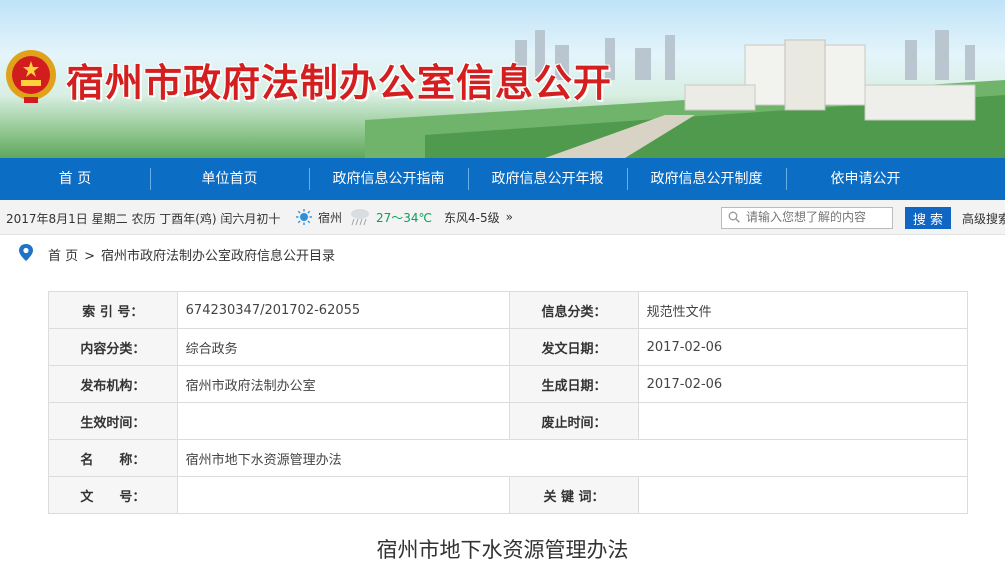 This screenshot has height=570, width=1005. I want to click on search-button: 搜 索, so click(928, 218).